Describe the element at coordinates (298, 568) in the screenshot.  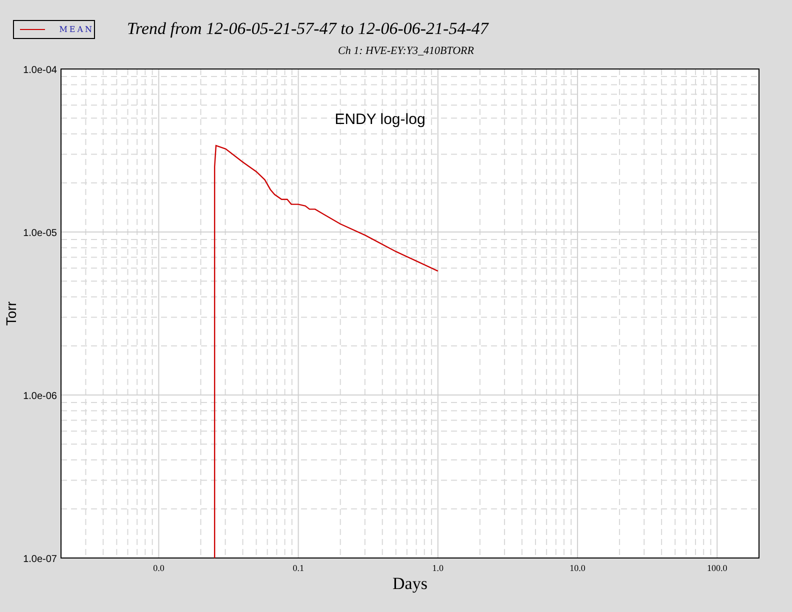
I see `tick-label: 0.1` at that location.